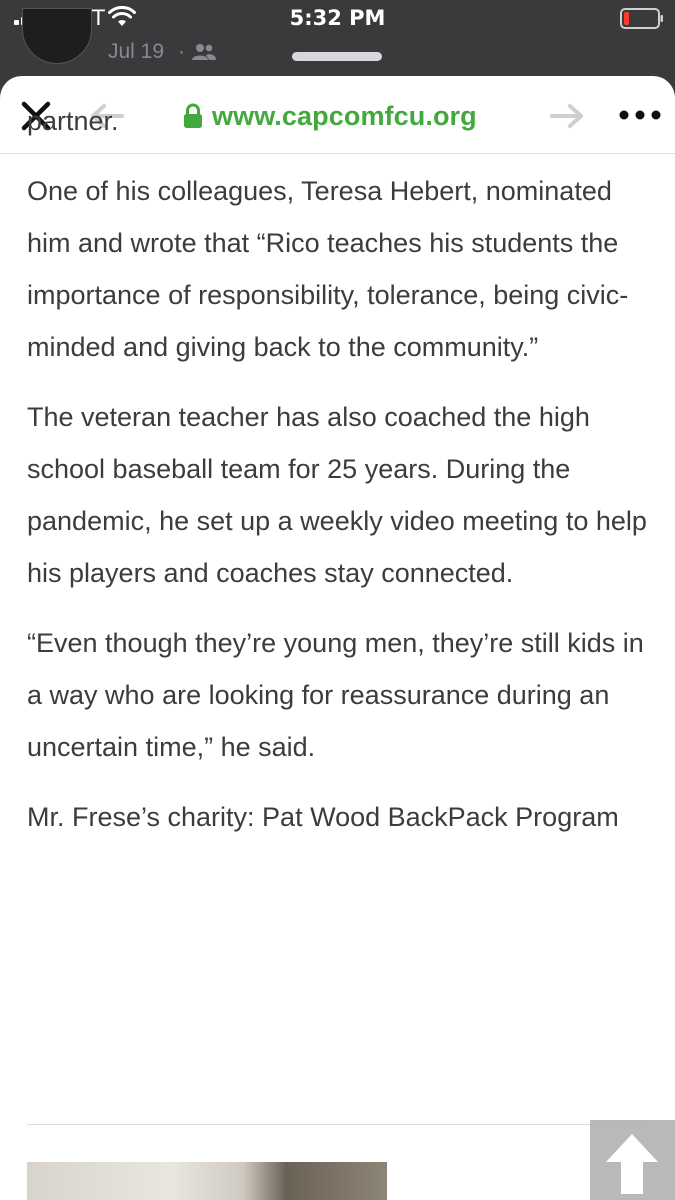 The width and height of the screenshot is (675, 1200). I want to click on status-time: 5:32 PM, so click(337, 18).